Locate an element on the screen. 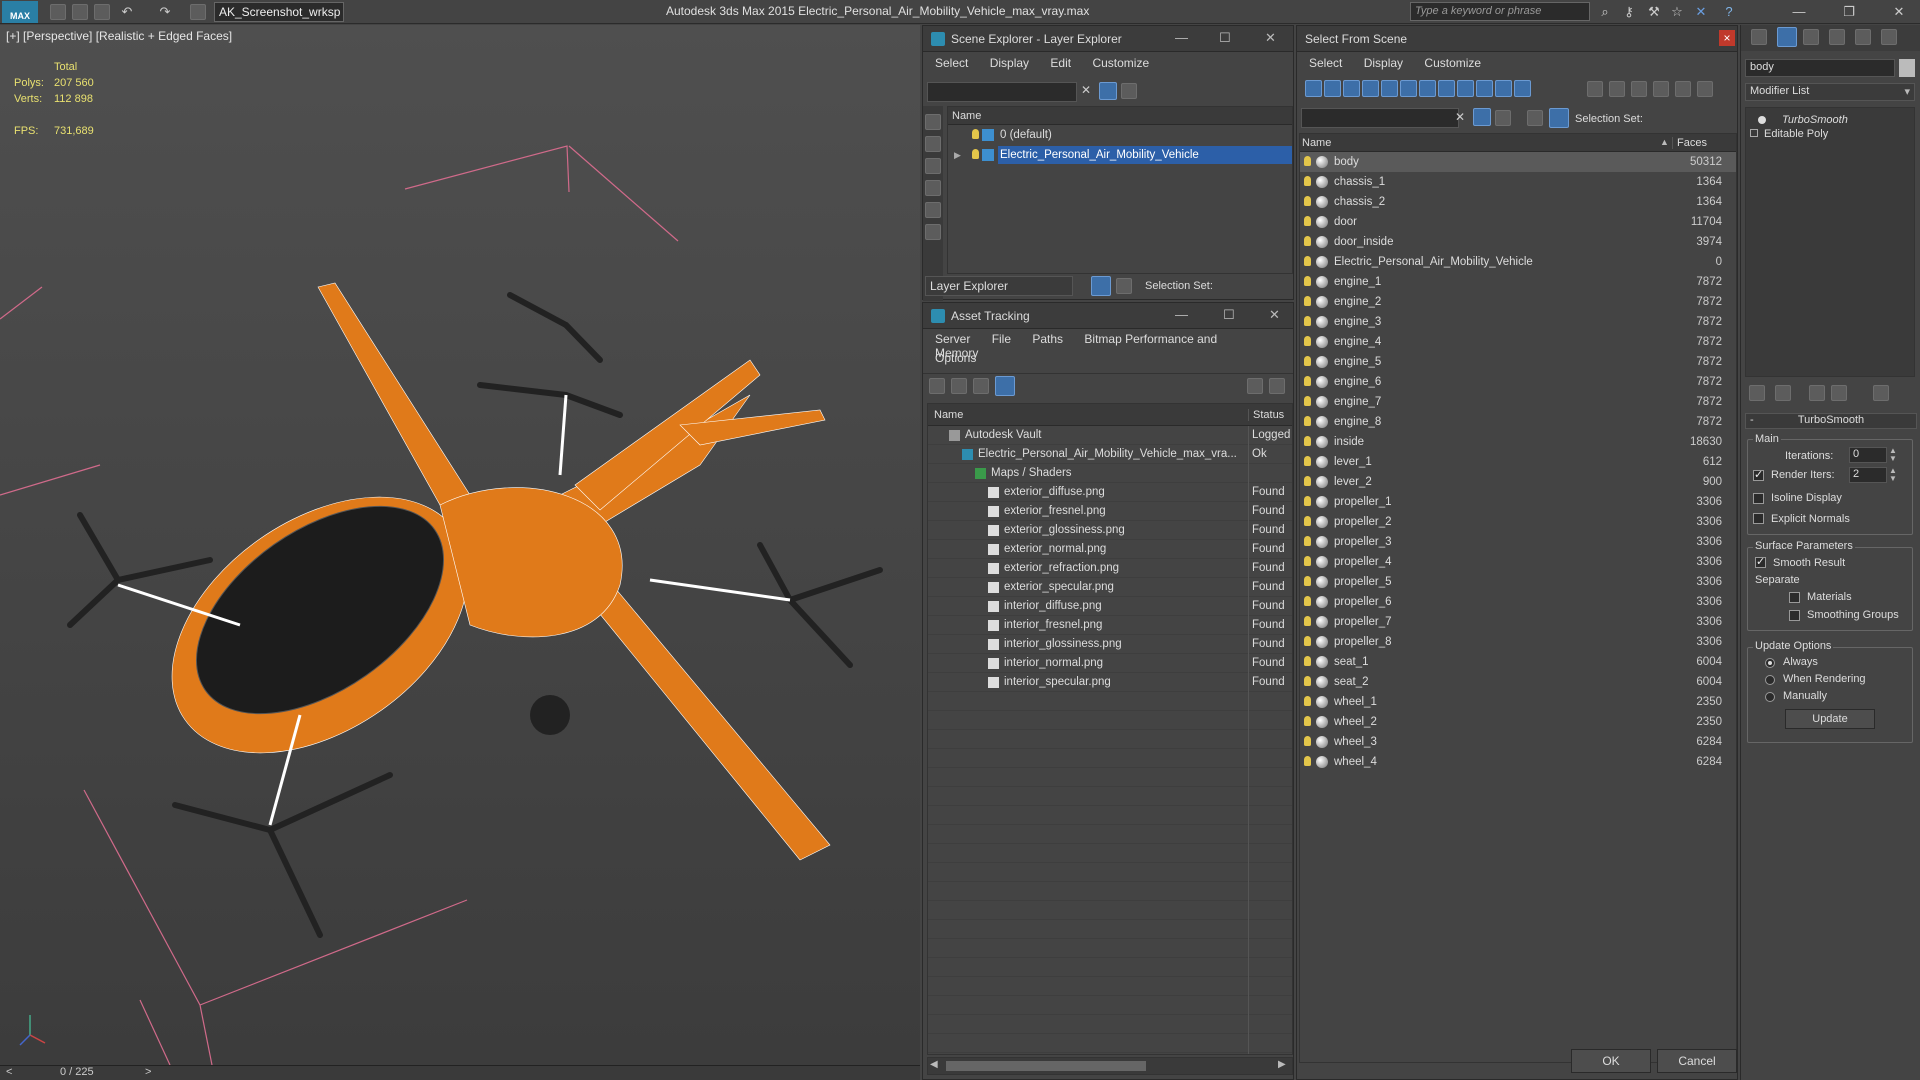 The image size is (1920, 1080). help-icon is located at coordinates (1255, 386).